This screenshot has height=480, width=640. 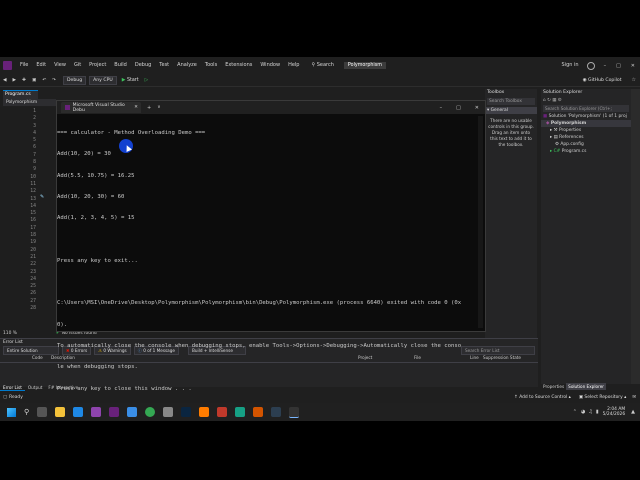 I want to click on menu-build: Build, so click(x=120, y=65).